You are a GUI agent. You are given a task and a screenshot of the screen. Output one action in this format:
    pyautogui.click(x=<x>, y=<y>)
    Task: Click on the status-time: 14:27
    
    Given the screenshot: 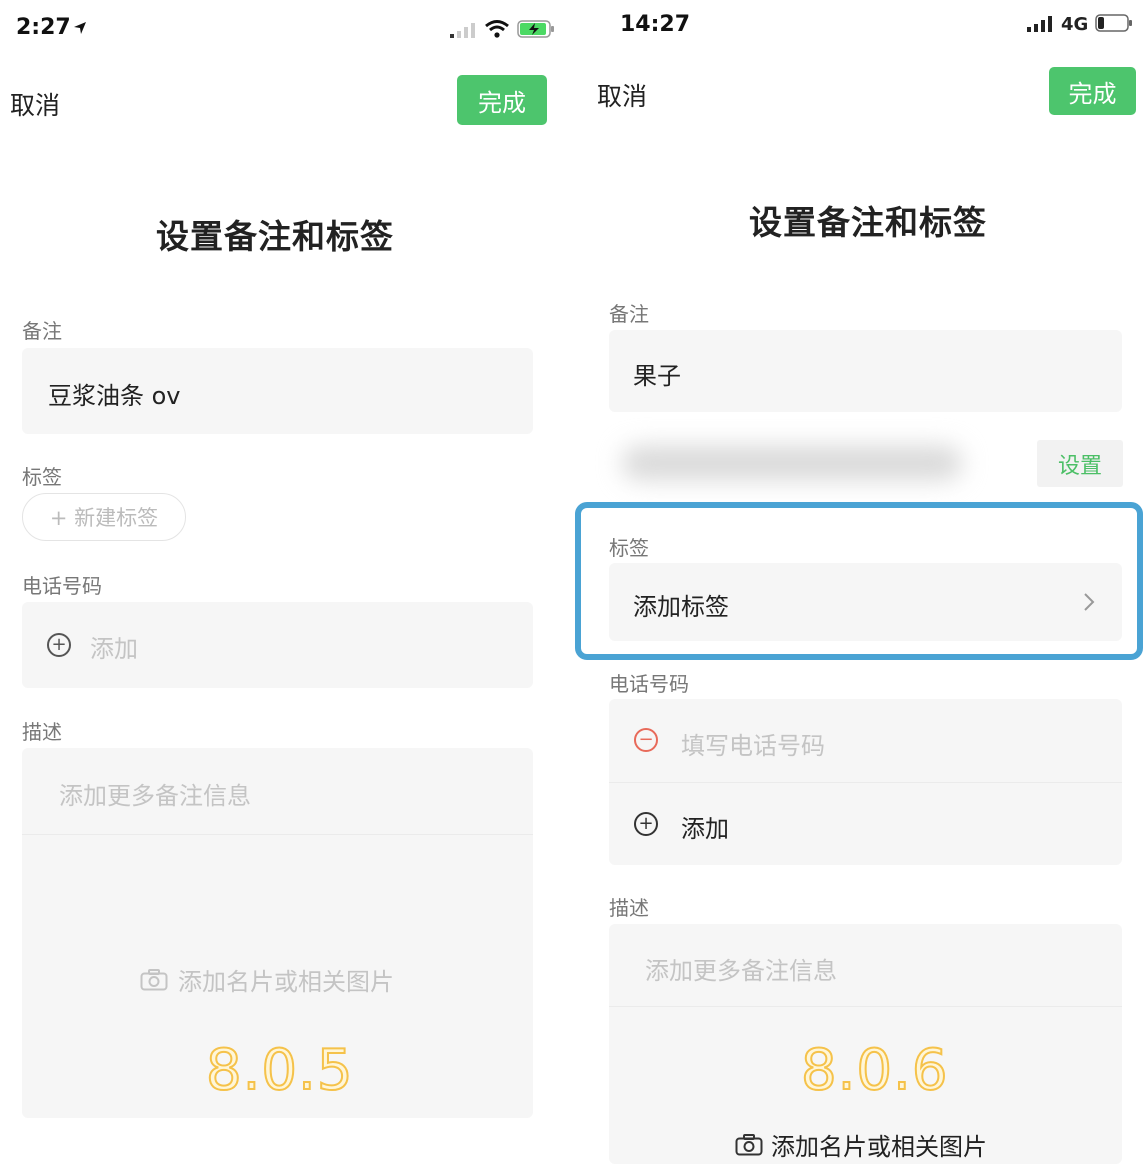 What is the action you would take?
    pyautogui.click(x=655, y=24)
    